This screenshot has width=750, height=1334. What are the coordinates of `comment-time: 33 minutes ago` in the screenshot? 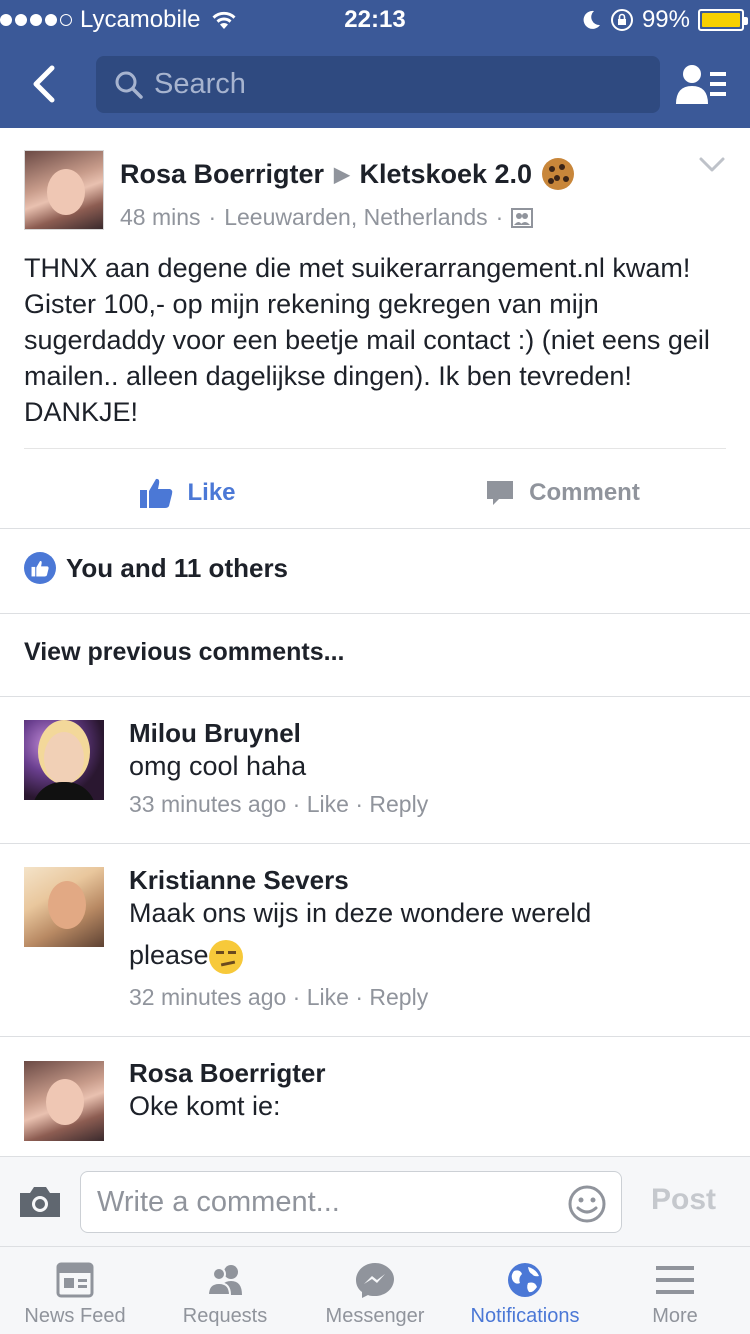 It's located at (207, 804).